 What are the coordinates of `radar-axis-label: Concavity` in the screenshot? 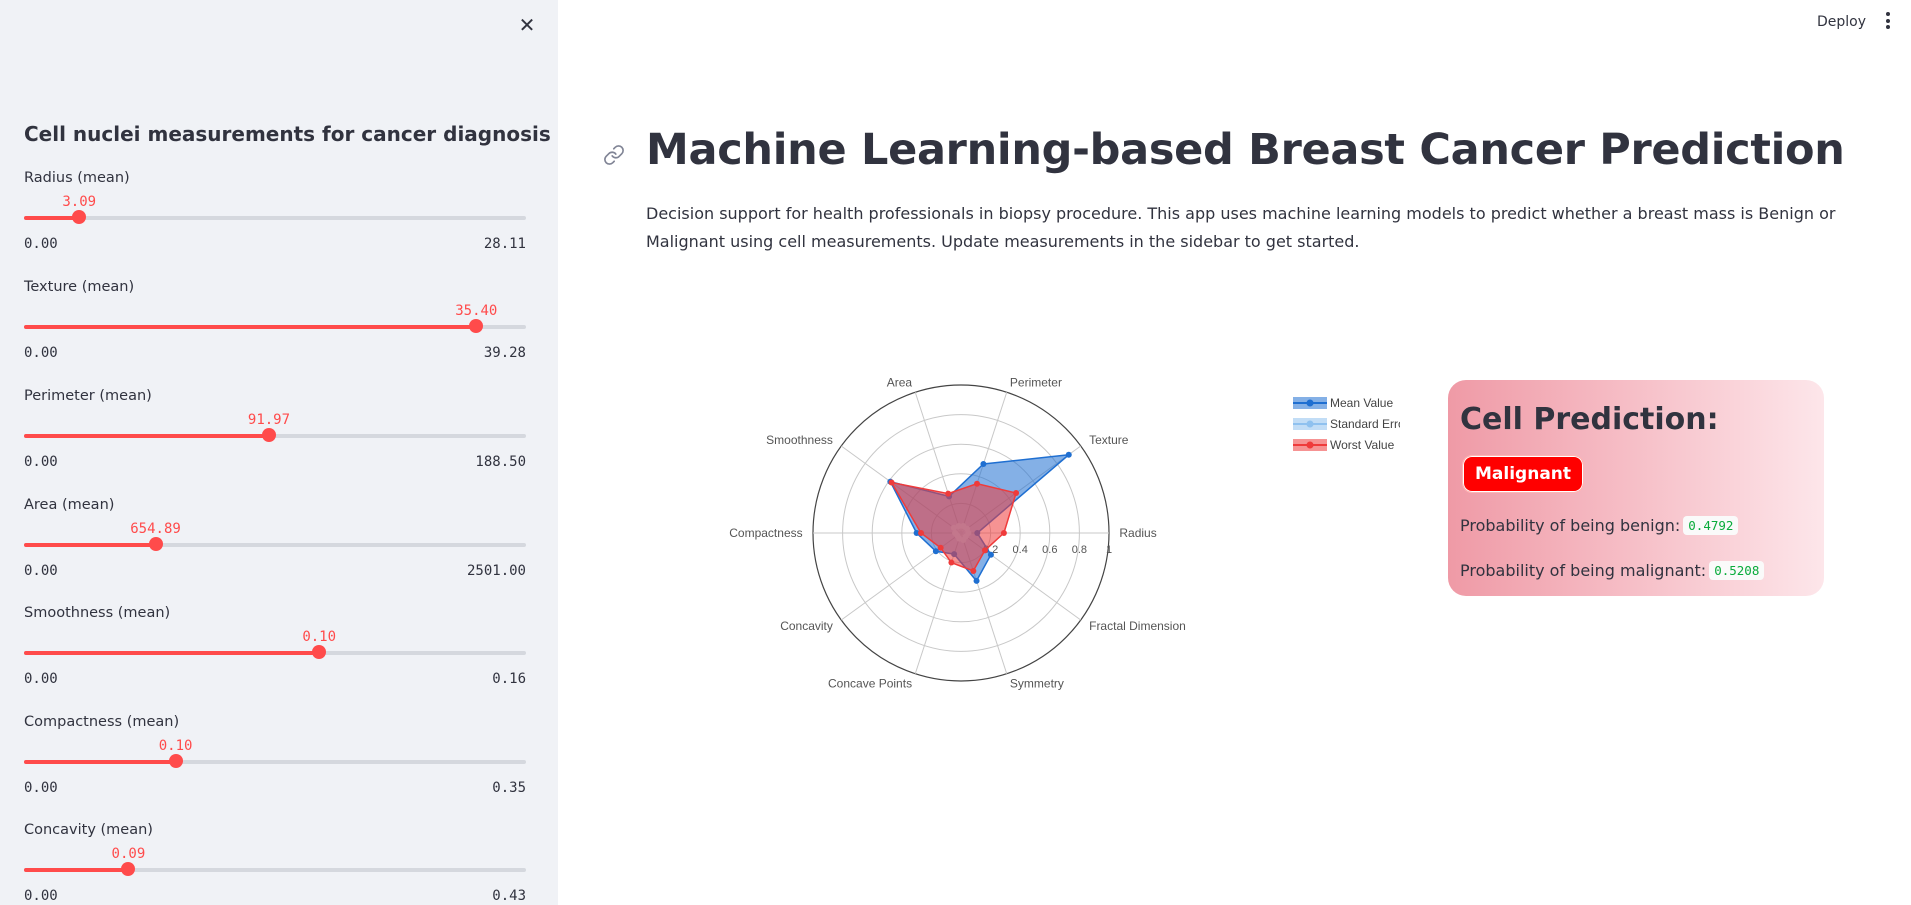 It's located at (806, 626).